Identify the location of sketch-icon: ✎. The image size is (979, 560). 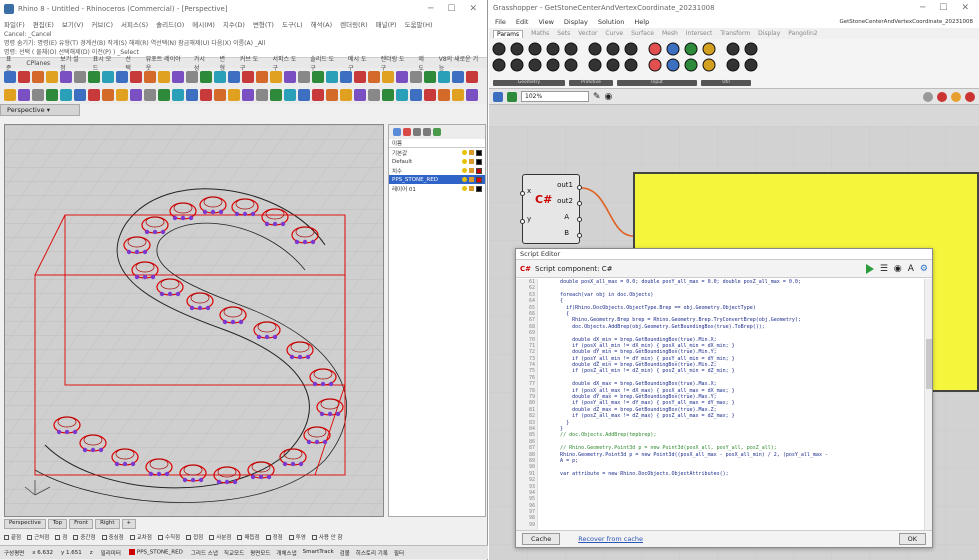
(597, 97).